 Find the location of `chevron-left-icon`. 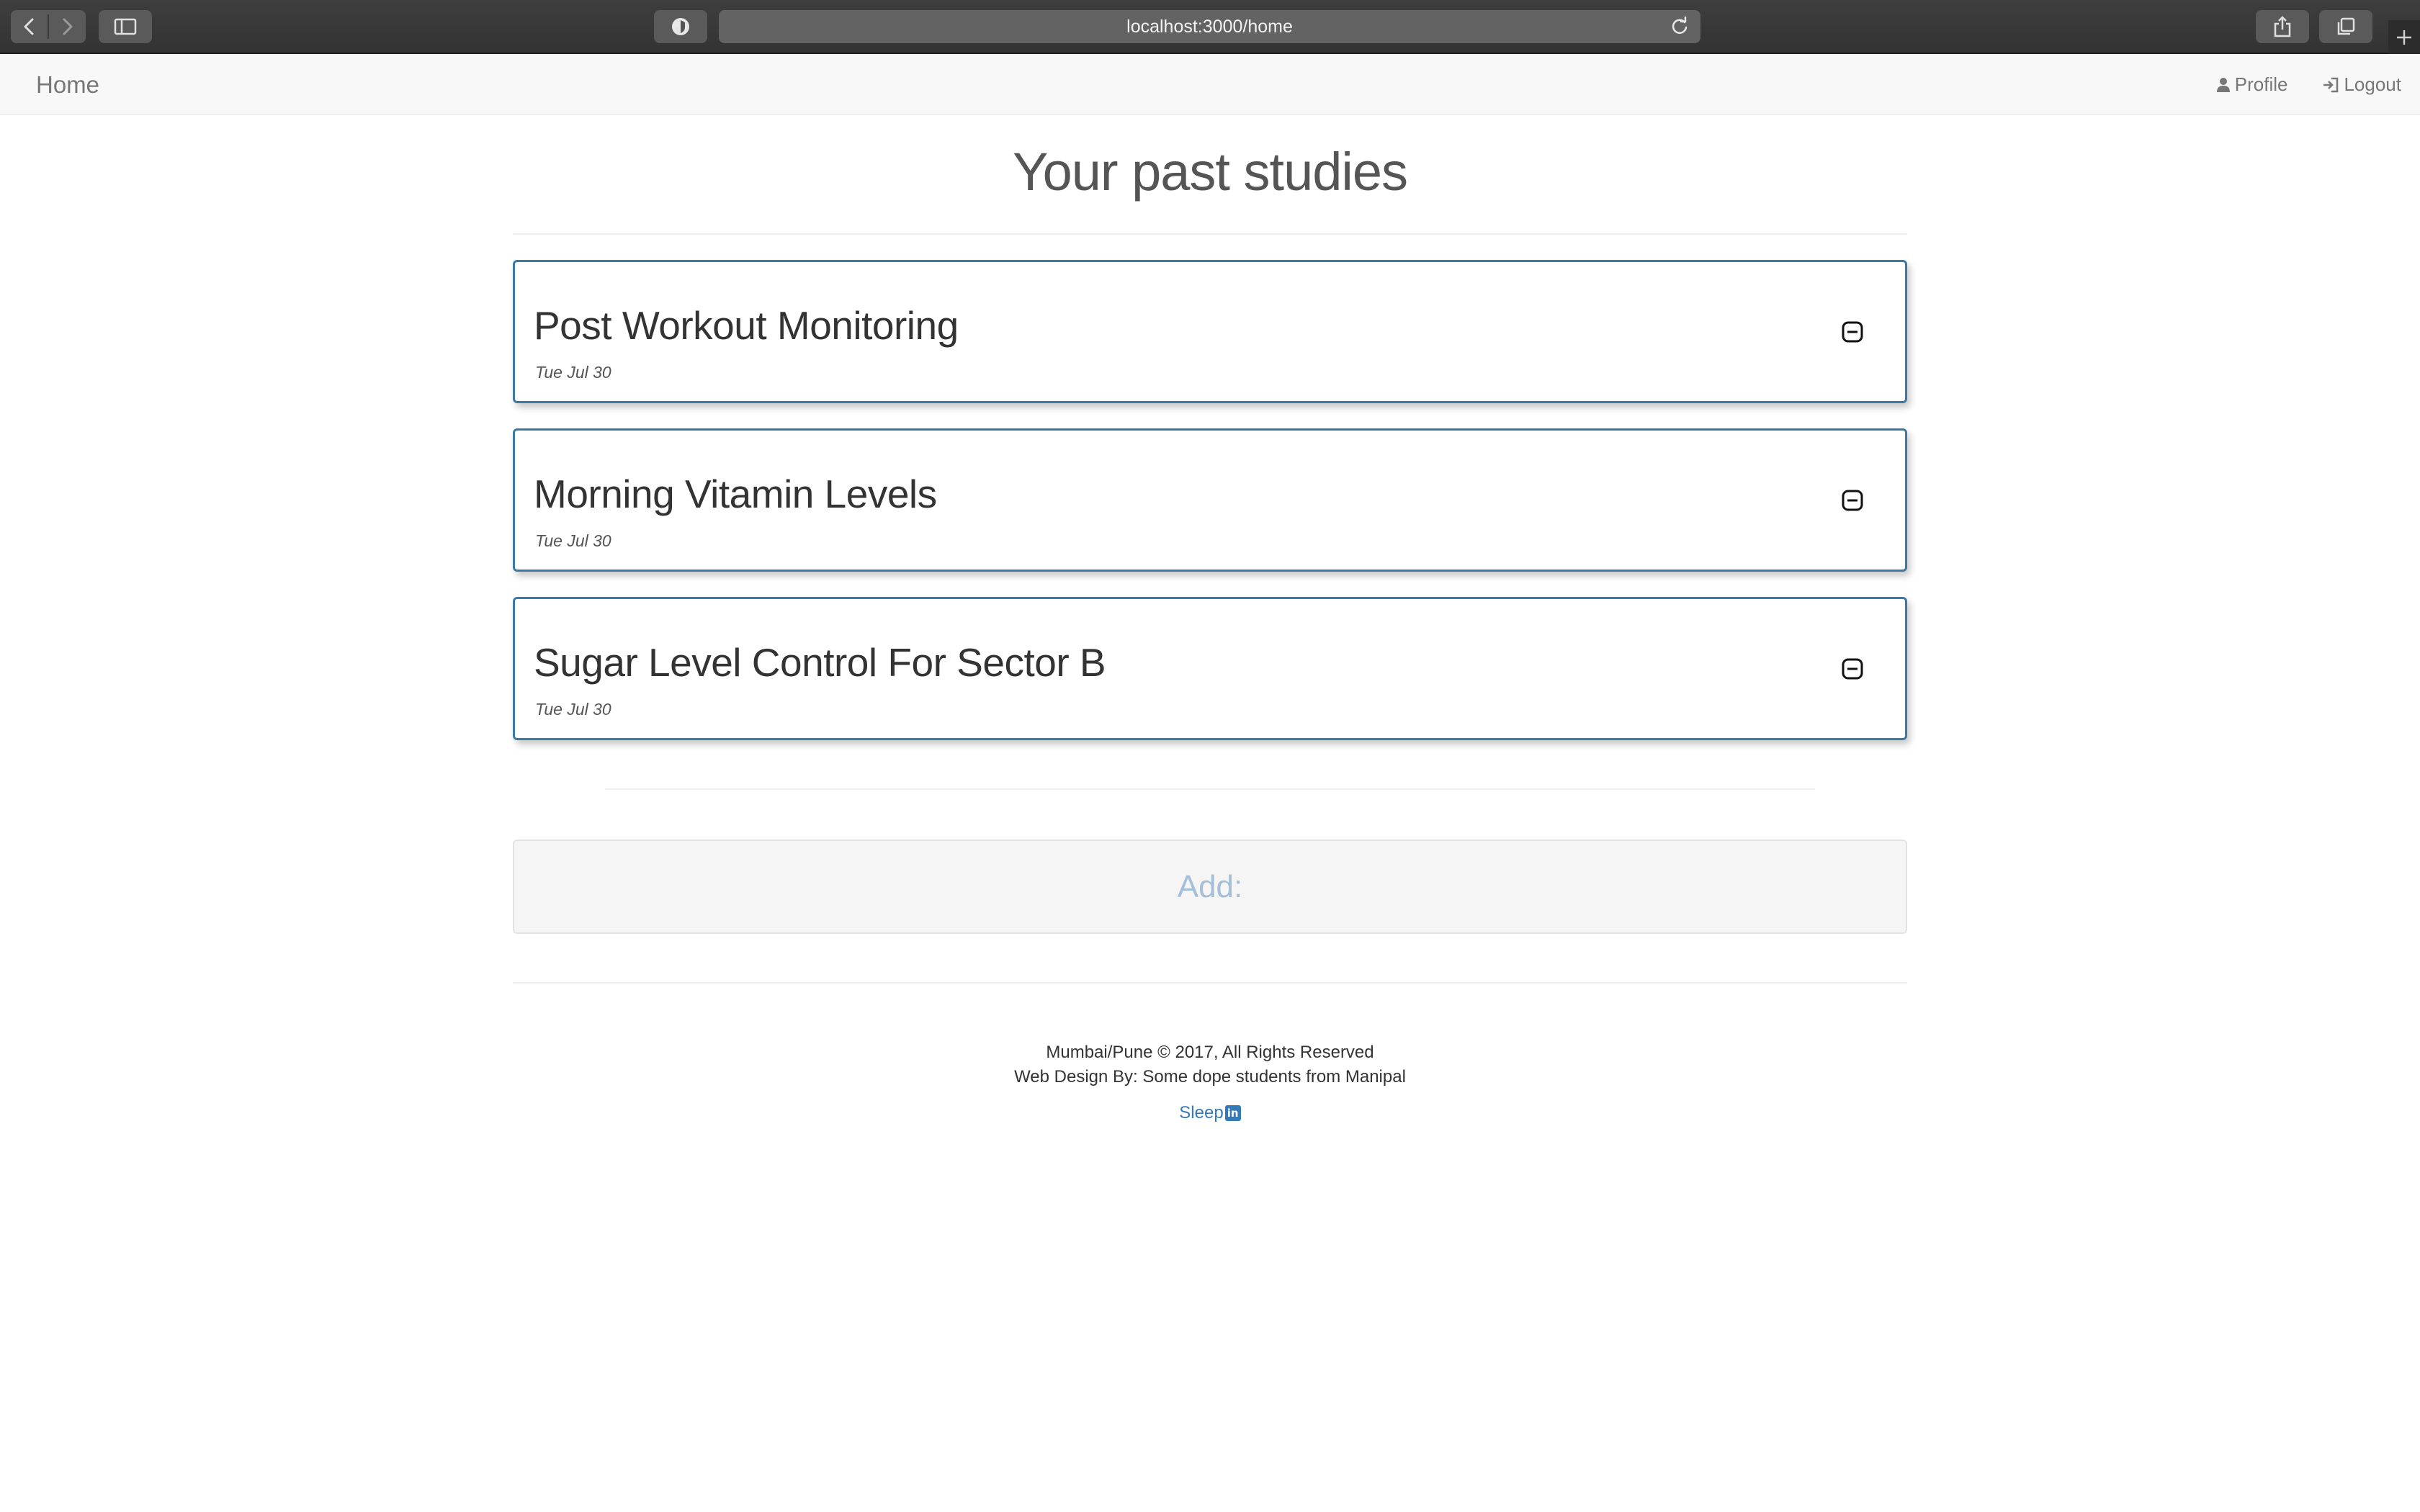

chevron-left-icon is located at coordinates (29, 26).